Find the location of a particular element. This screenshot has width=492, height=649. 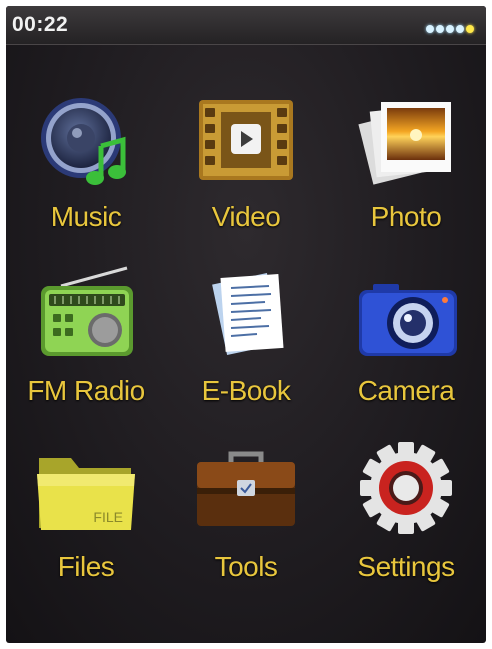

menu-item-tools: Tools is located at coordinates (246, 516).